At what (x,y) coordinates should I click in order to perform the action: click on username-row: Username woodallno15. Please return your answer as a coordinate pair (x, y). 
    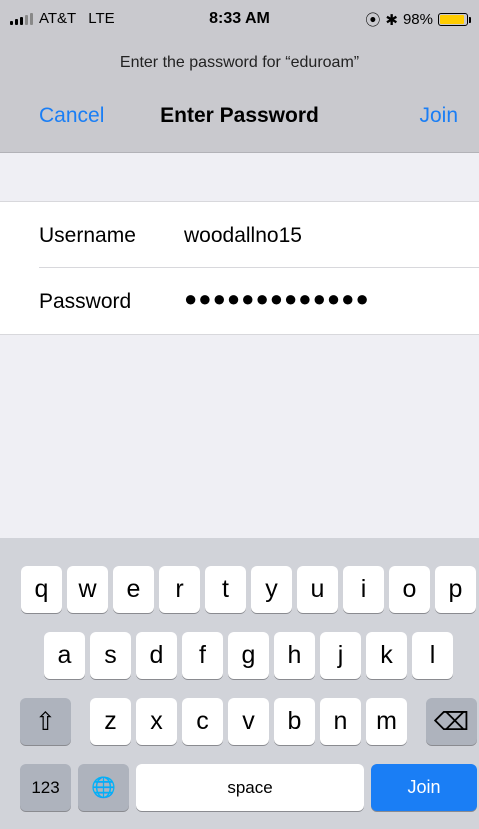
    Looking at the image, I should click on (239, 235).